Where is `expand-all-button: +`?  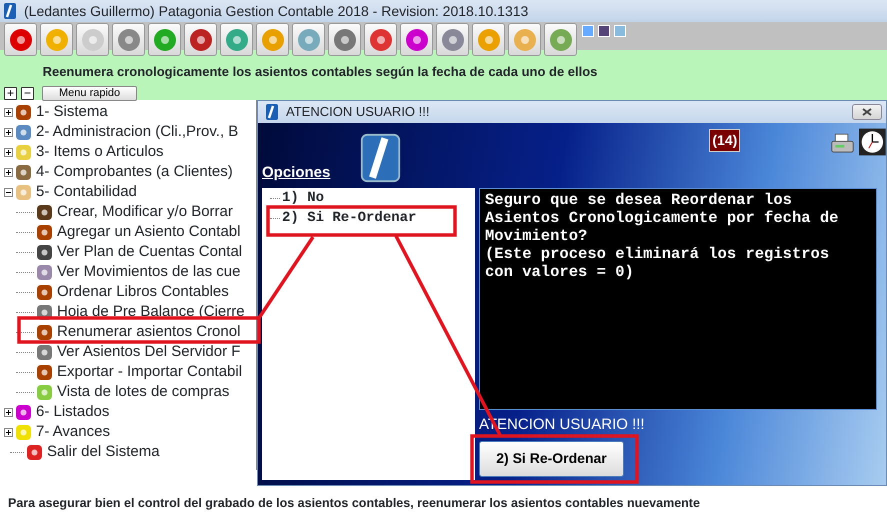 expand-all-button: + is located at coordinates (10, 93).